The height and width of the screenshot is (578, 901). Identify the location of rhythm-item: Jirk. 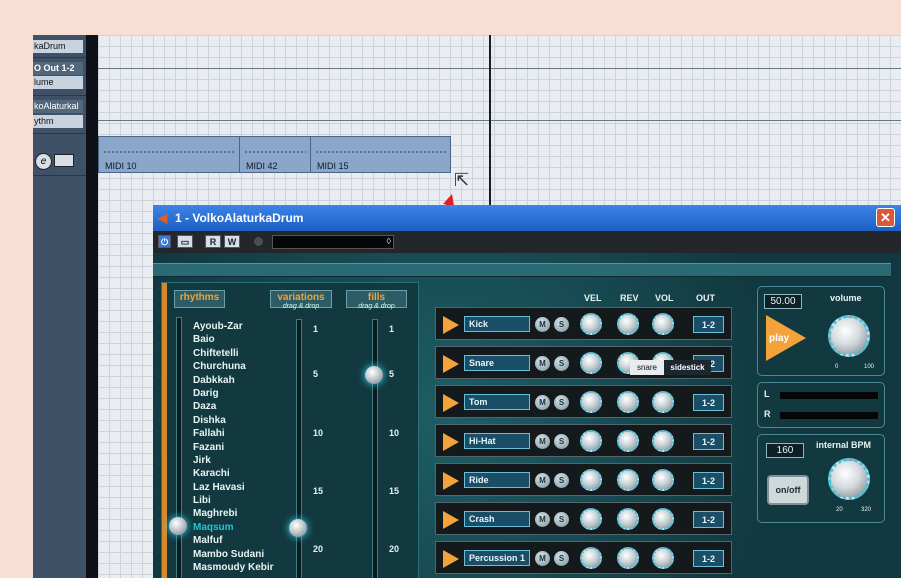
(233, 460).